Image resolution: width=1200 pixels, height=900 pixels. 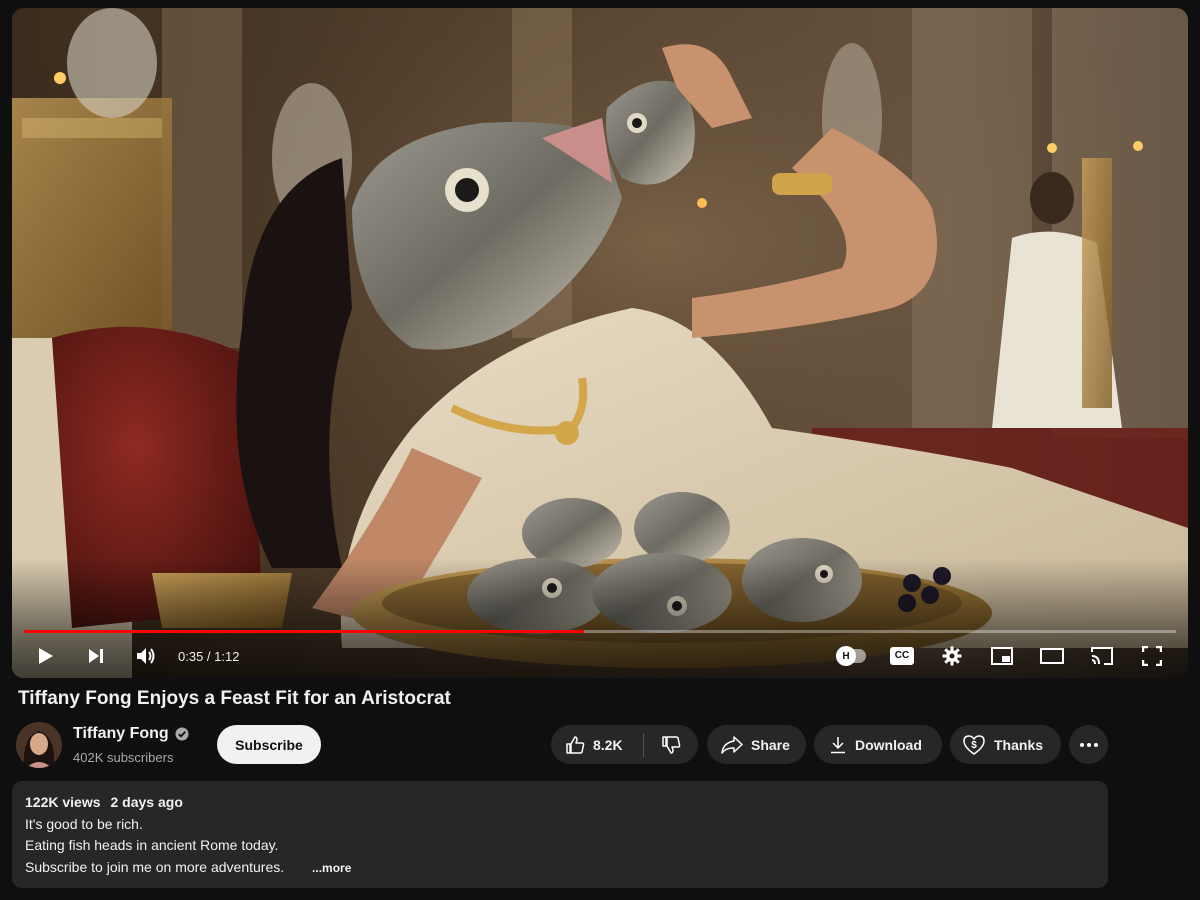 I want to click on thanks-button: $ Thanks, so click(x=1005, y=744).